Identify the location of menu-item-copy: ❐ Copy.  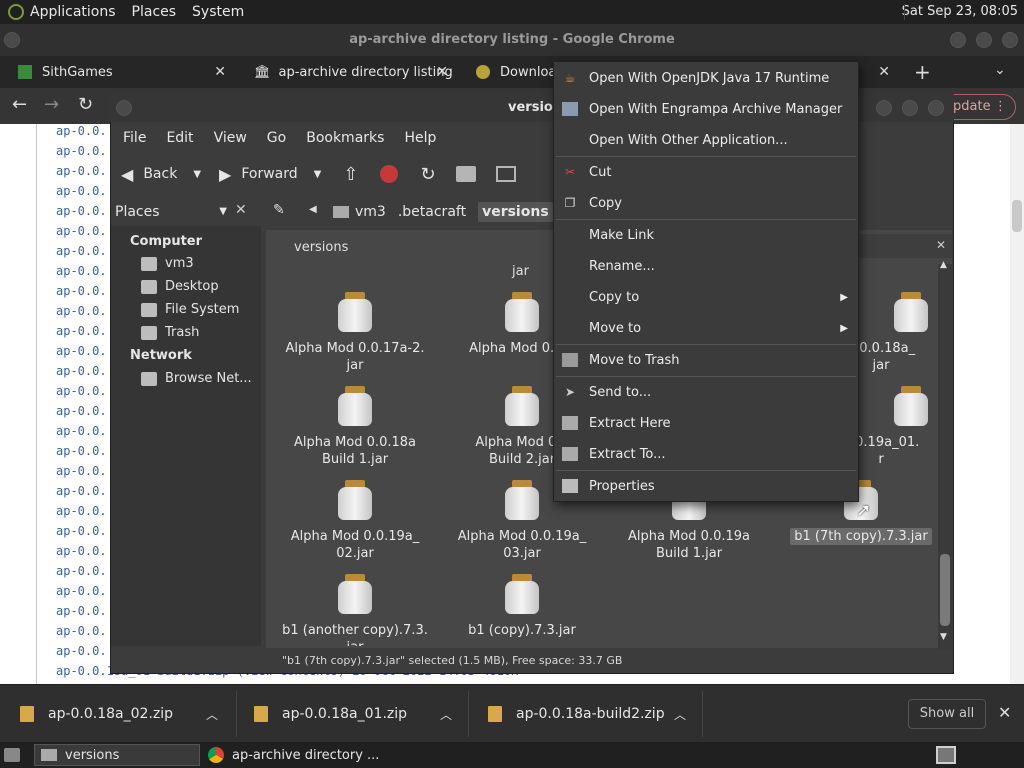
(706, 203).